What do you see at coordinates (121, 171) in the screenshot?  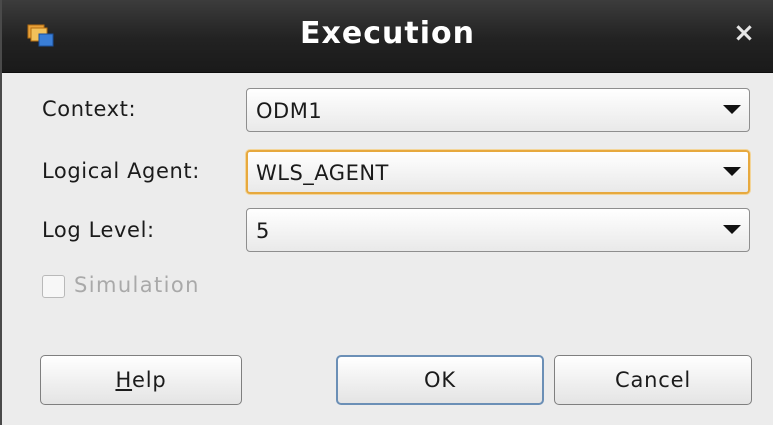 I see `logical-agent-label: Logical Agent:` at bounding box center [121, 171].